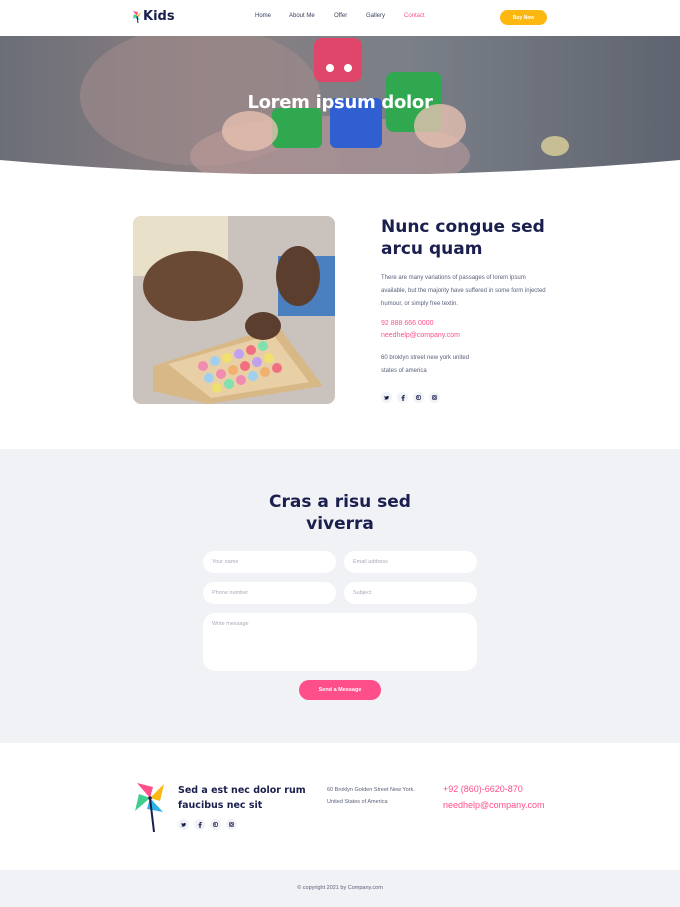 This screenshot has width=680, height=907. Describe the element at coordinates (463, 238) in the screenshot. I see `about-heading: Nunc congue sed arcu quam` at that location.